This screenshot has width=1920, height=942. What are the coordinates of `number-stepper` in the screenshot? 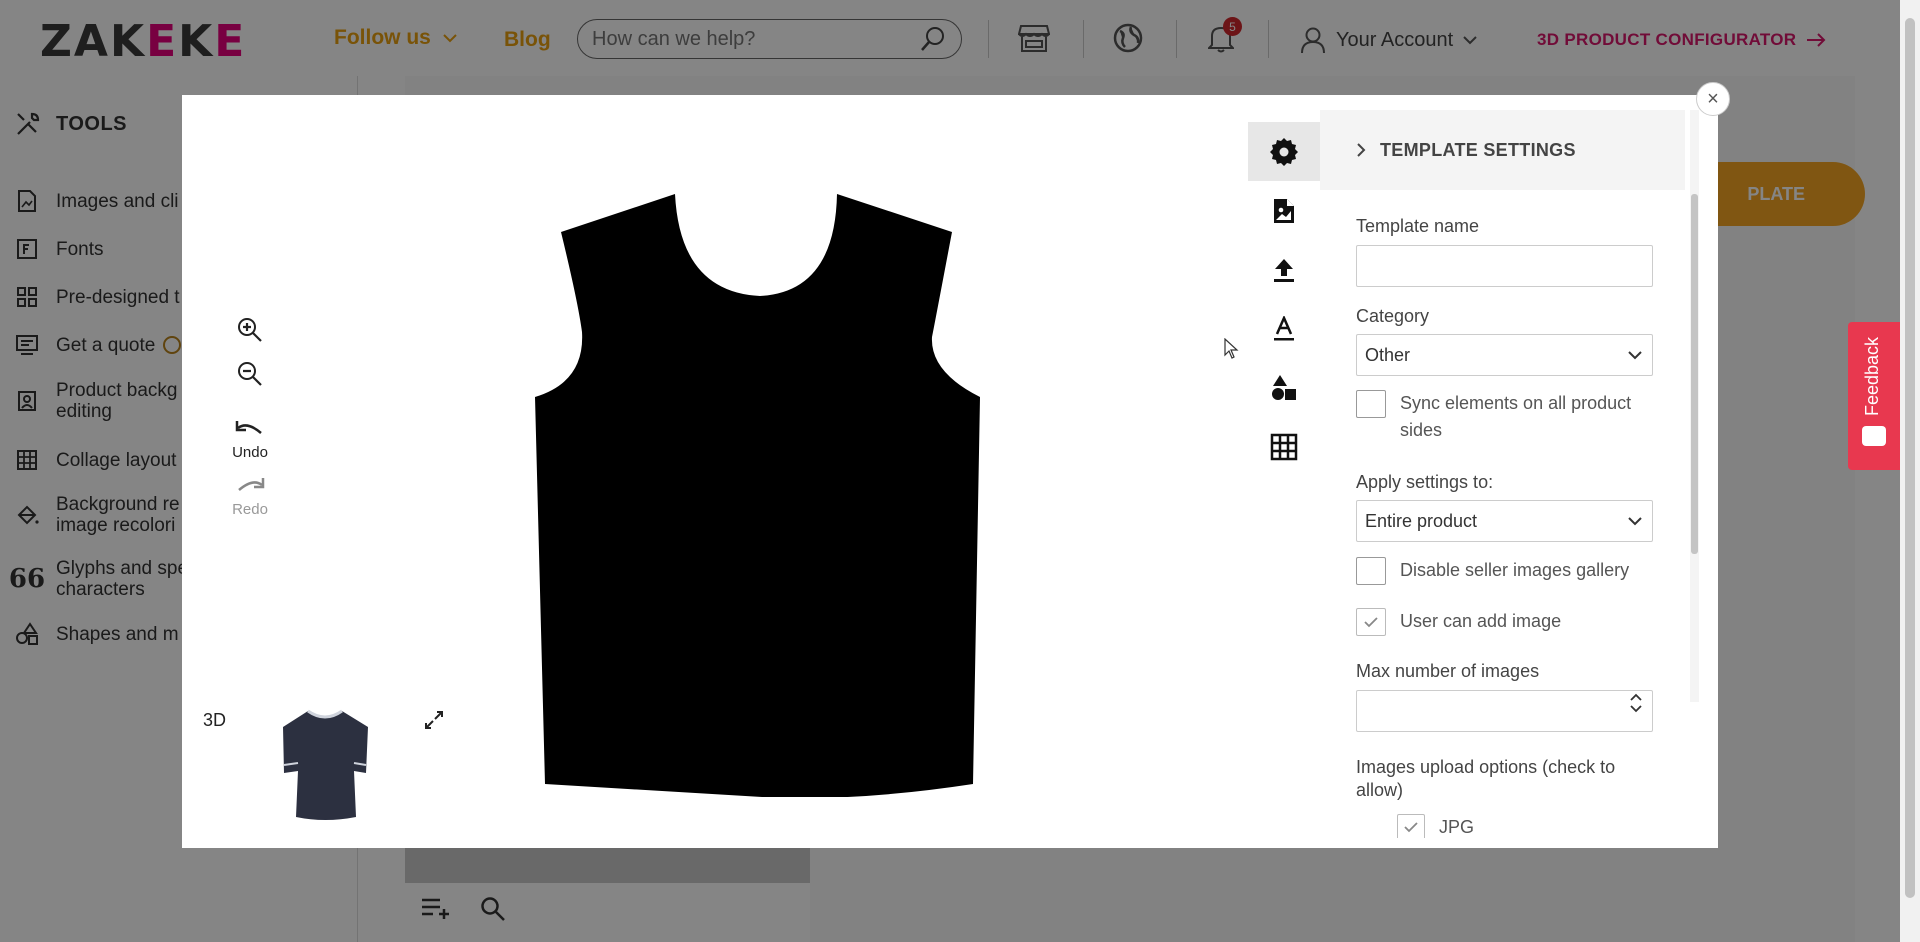 It's located at (1636, 703).